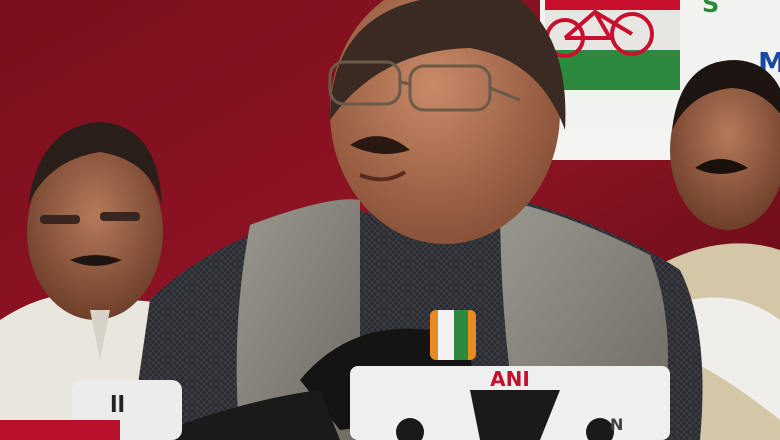  I want to click on ndtv-label: N, so click(616, 424).